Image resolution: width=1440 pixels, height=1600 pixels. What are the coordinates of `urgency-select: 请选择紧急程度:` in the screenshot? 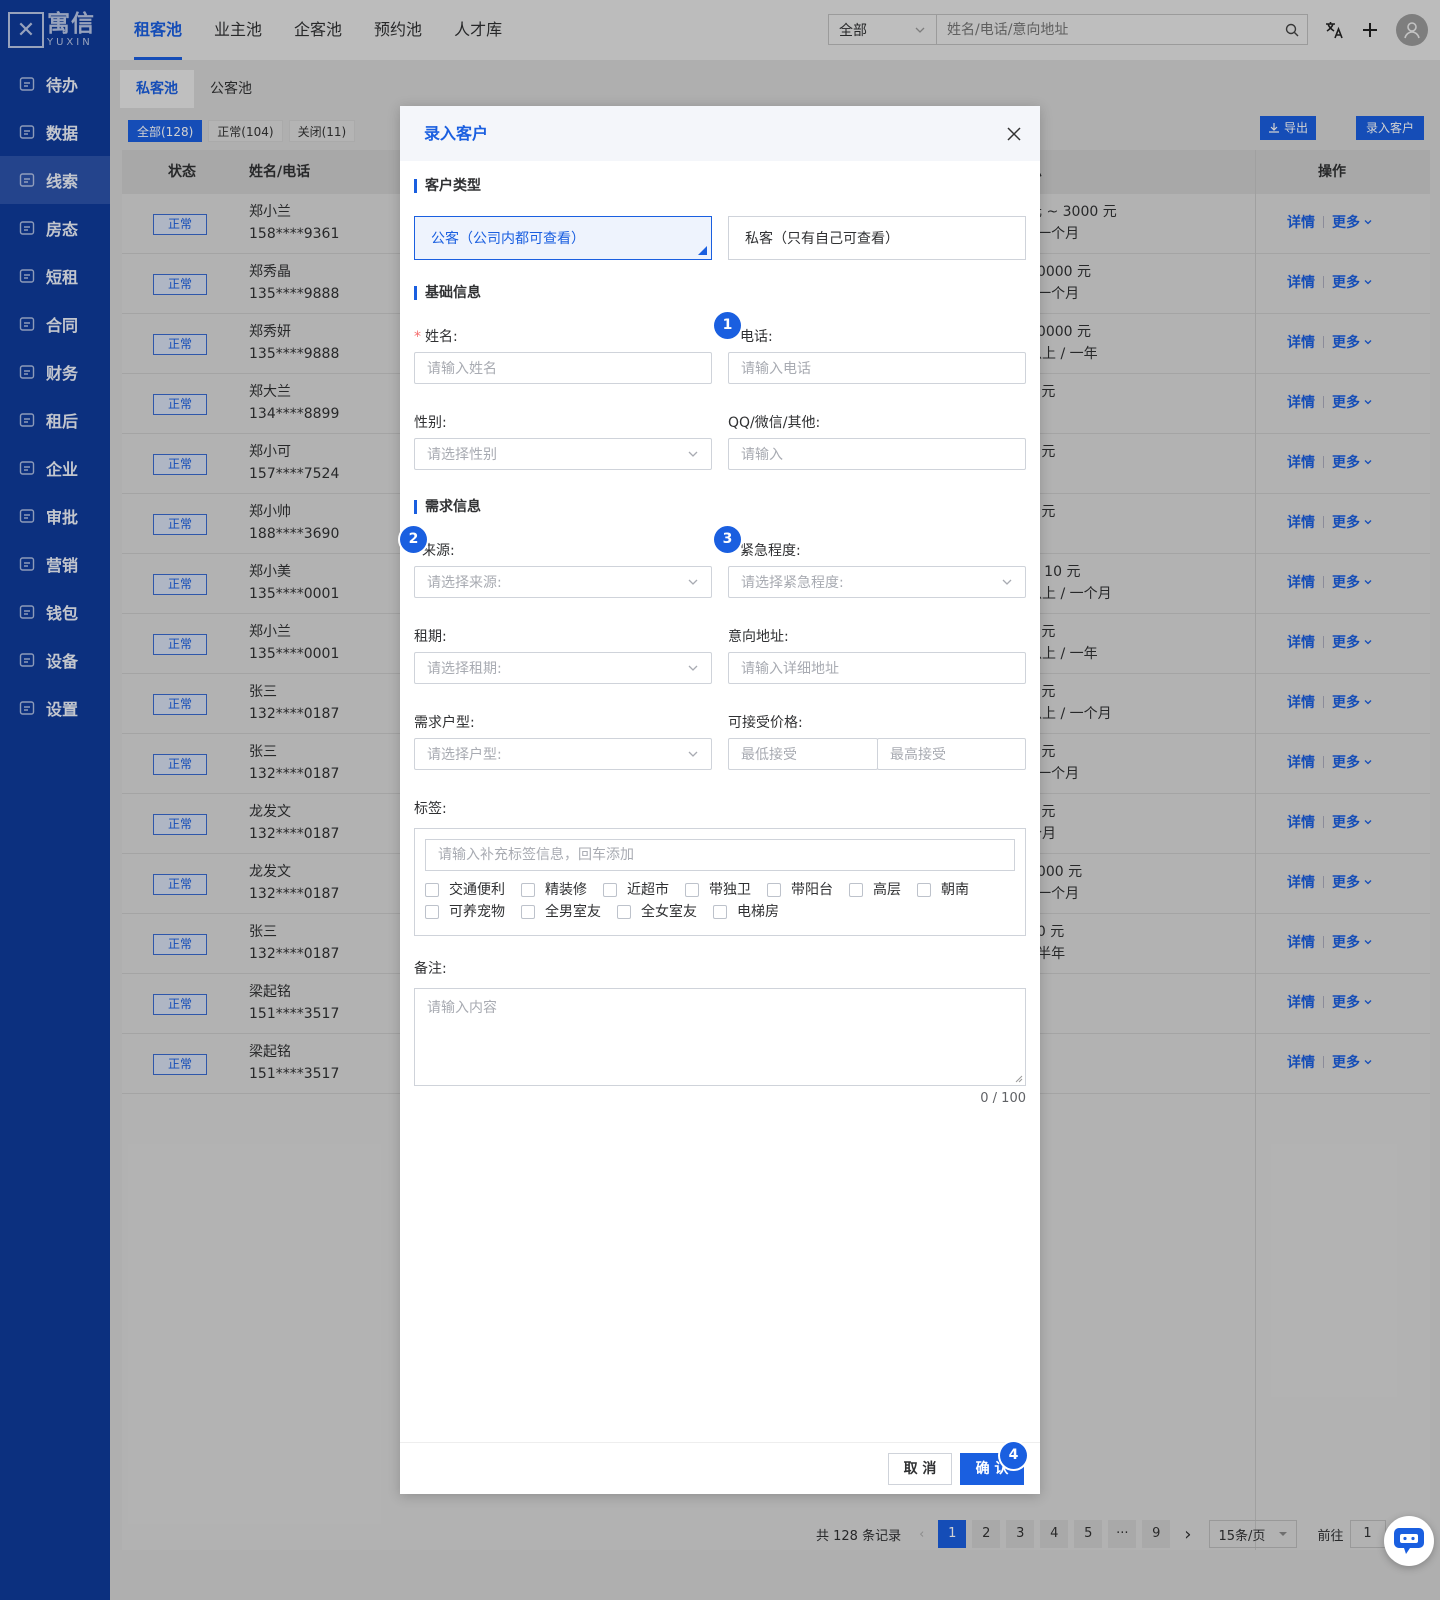 It's located at (877, 582).